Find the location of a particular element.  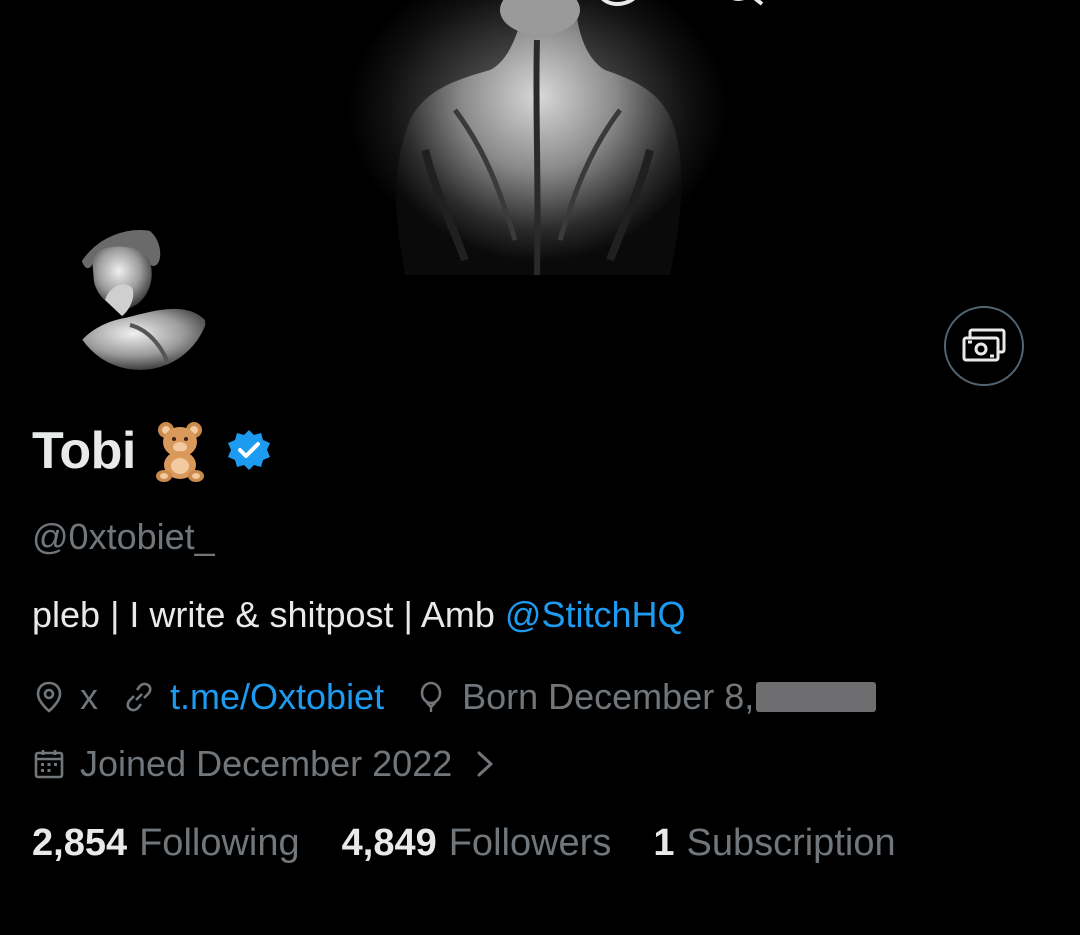

bio-text: pleb | I write & shitpost | Amb is located at coordinates (268, 614).